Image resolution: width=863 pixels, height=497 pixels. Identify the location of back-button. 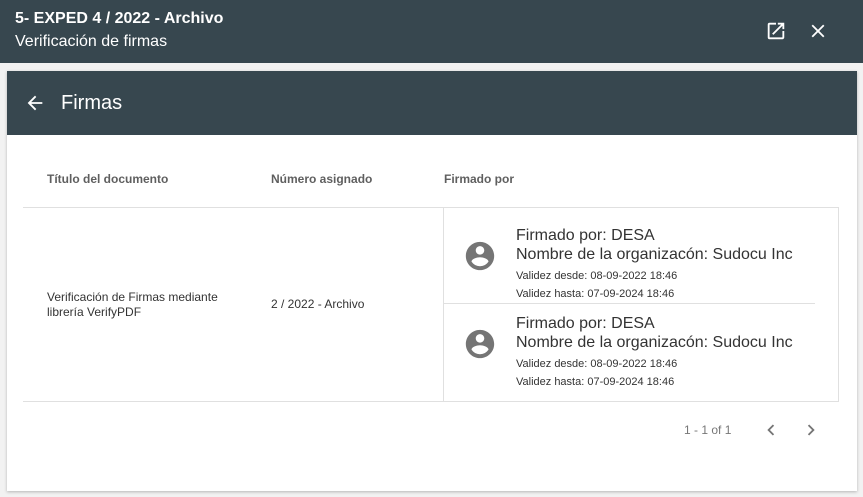
(35, 103).